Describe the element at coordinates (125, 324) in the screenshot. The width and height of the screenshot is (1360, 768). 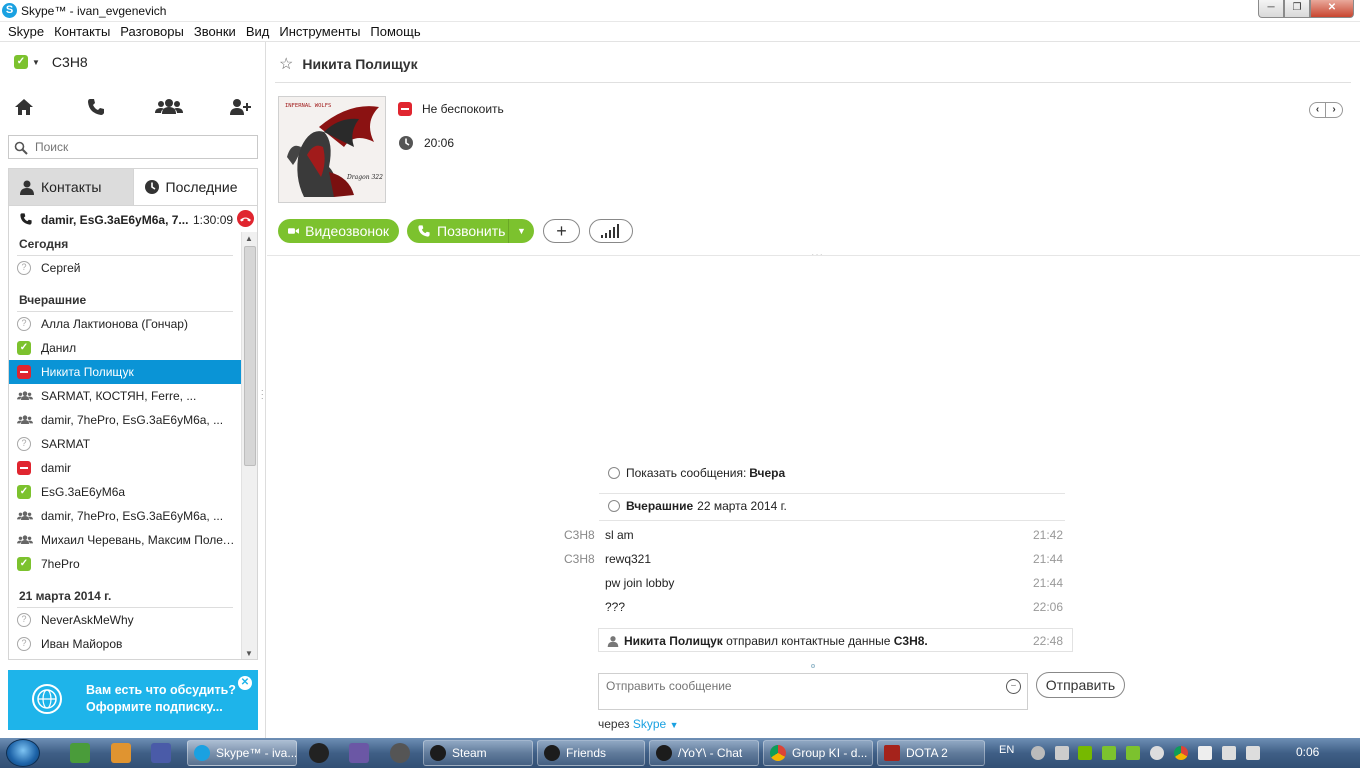
I see `list-item: ? Алла Лактионова (Гончар)` at that location.